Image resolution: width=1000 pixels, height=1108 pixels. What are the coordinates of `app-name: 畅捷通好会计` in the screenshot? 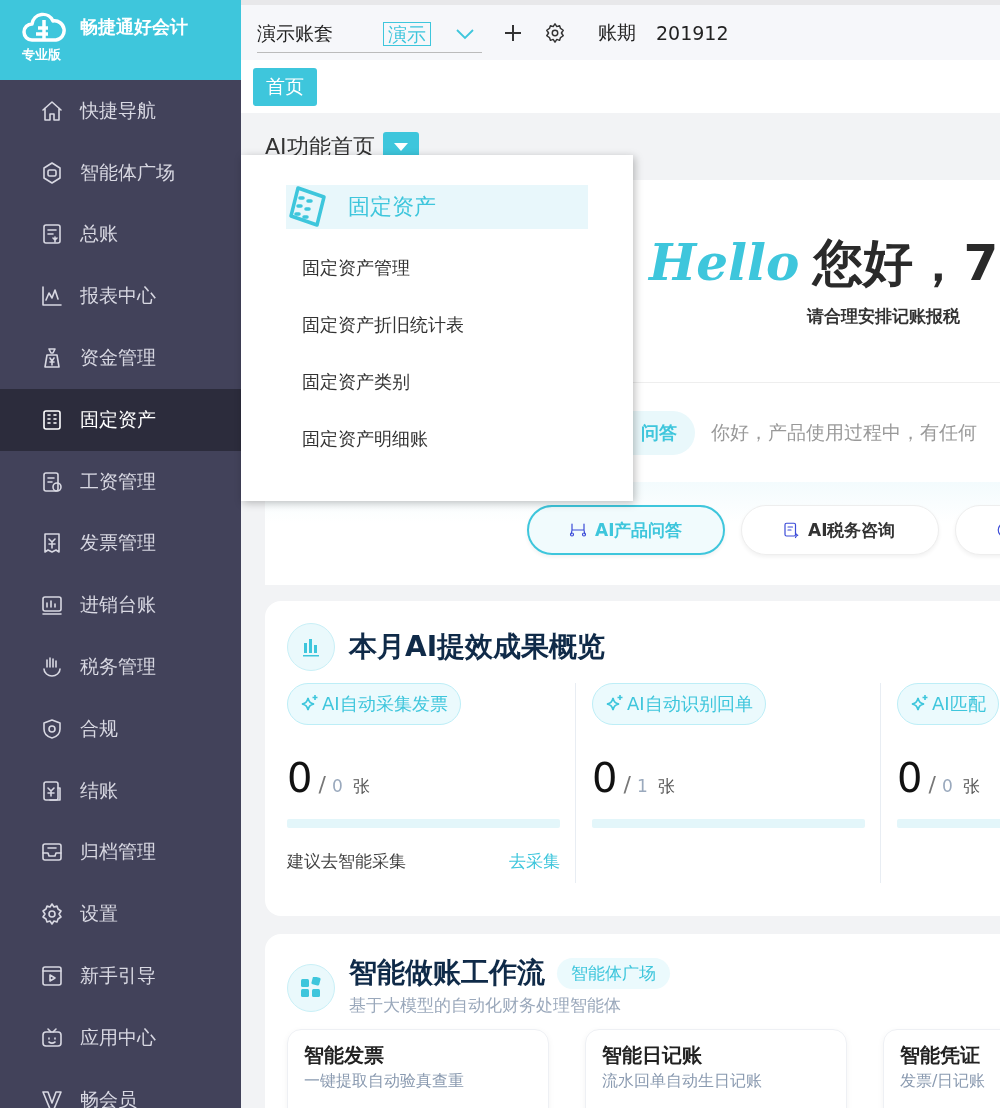 It's located at (134, 27).